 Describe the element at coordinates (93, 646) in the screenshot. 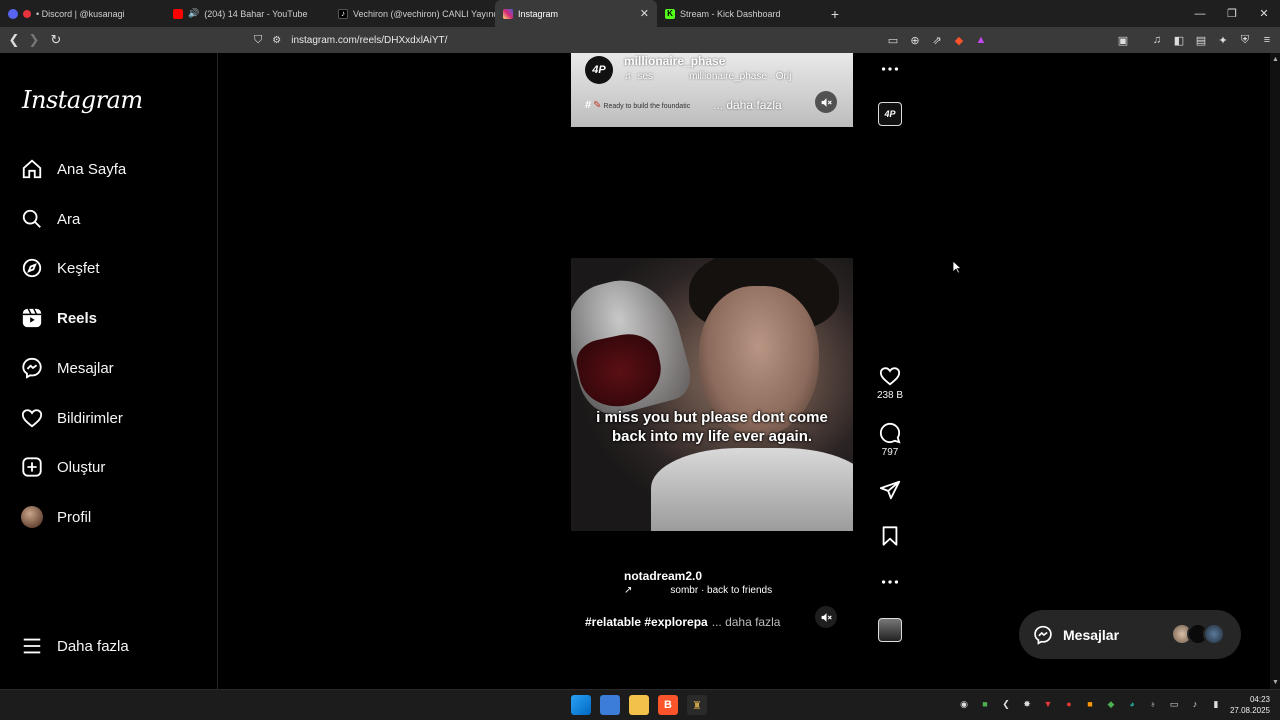

I see `sidebar-item-label: Daha fazla` at that location.